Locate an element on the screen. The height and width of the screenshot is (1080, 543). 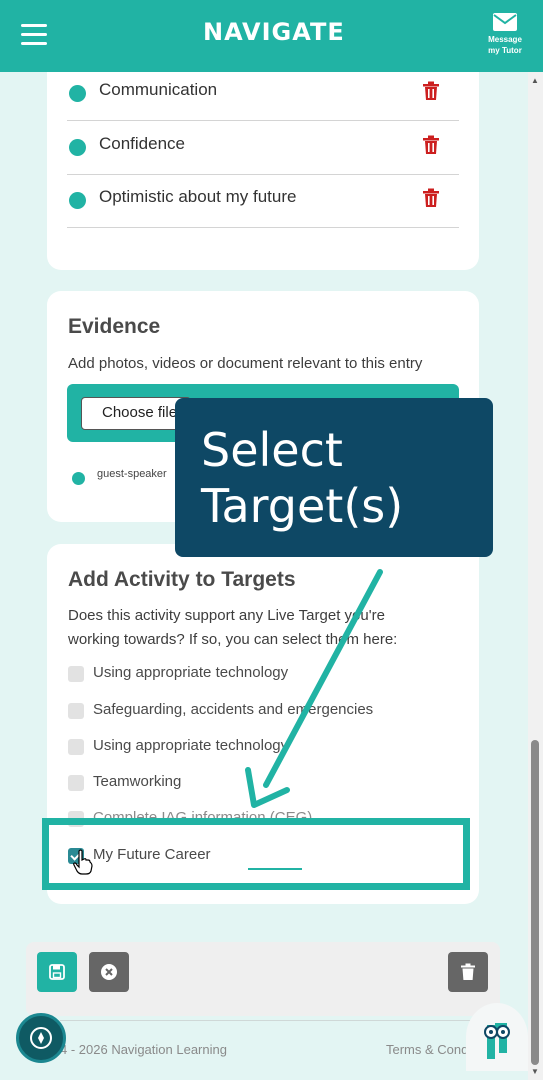
tooltip-text: Select Target(s) is located at coordinates (302, 478).